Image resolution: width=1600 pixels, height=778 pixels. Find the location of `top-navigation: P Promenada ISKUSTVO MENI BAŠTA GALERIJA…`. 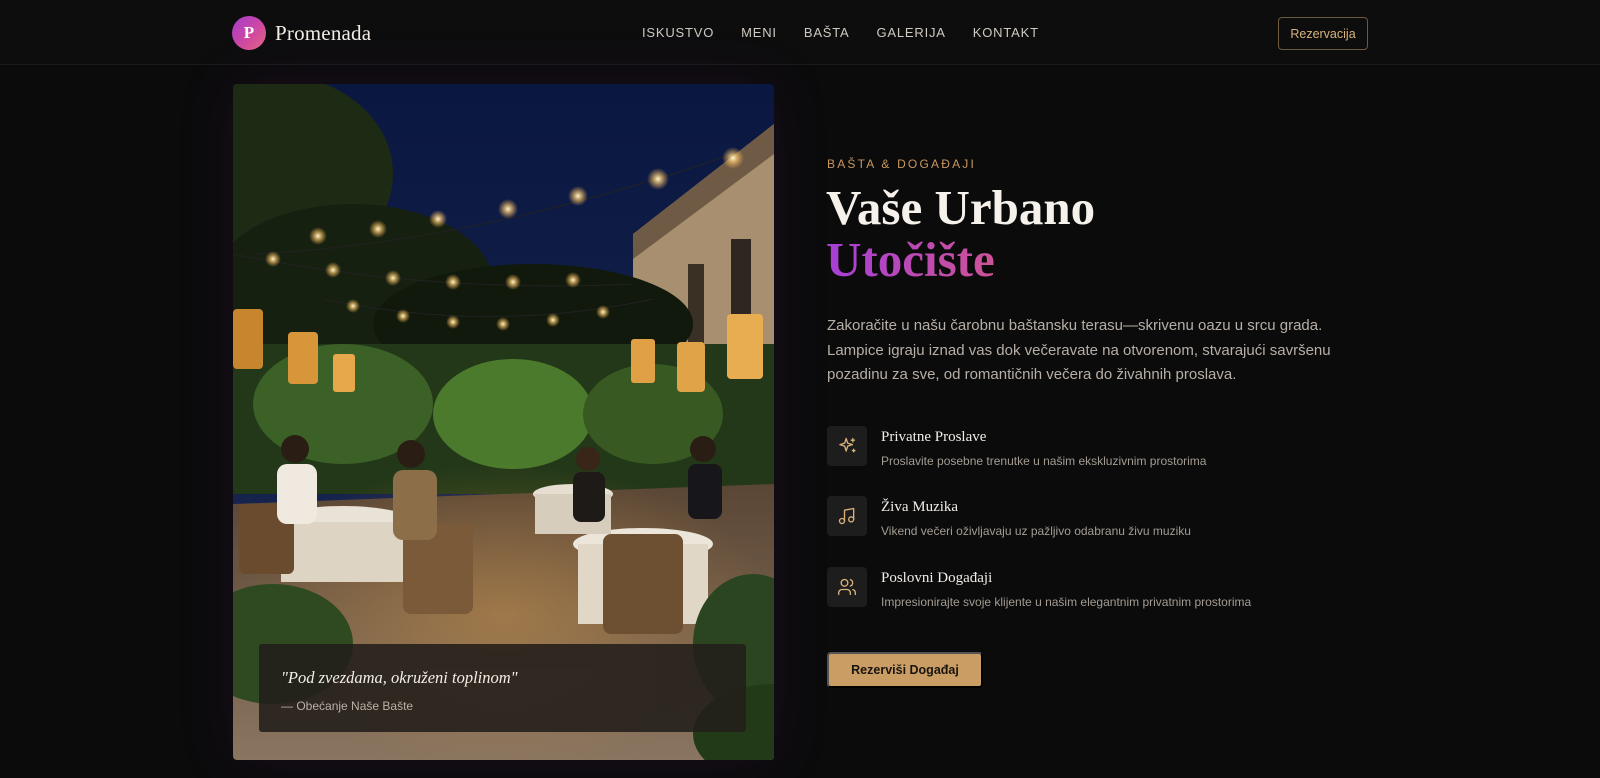

top-navigation: P Promenada ISKUSTVO MENI BAŠTA GALERIJA… is located at coordinates (800, 32).